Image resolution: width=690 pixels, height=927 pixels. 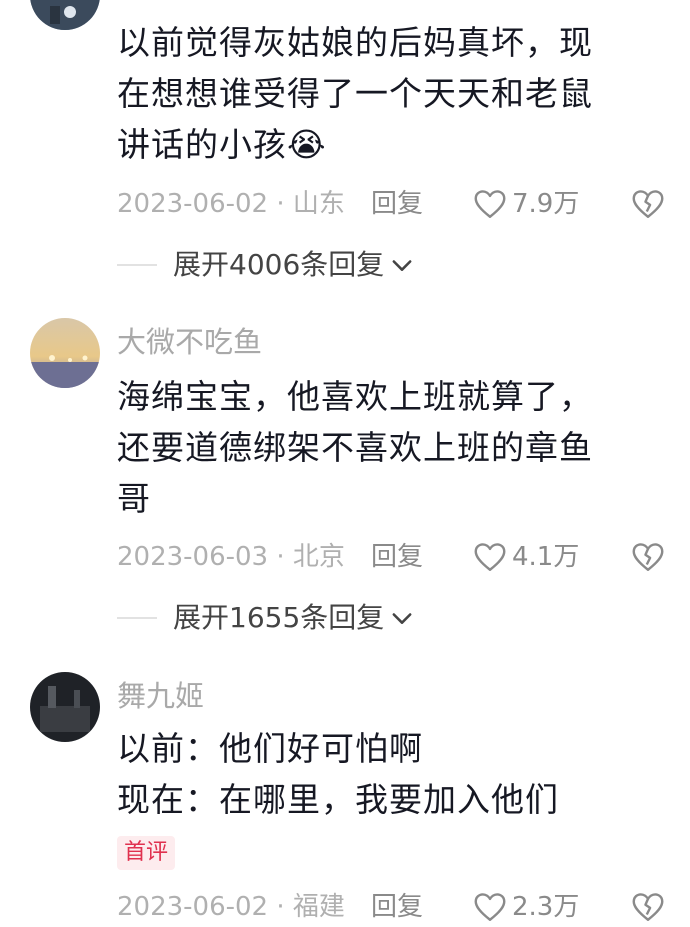 I want to click on comment-meta: 2023-06-03 · 北京 回复 4.1万, so click(x=391, y=557).